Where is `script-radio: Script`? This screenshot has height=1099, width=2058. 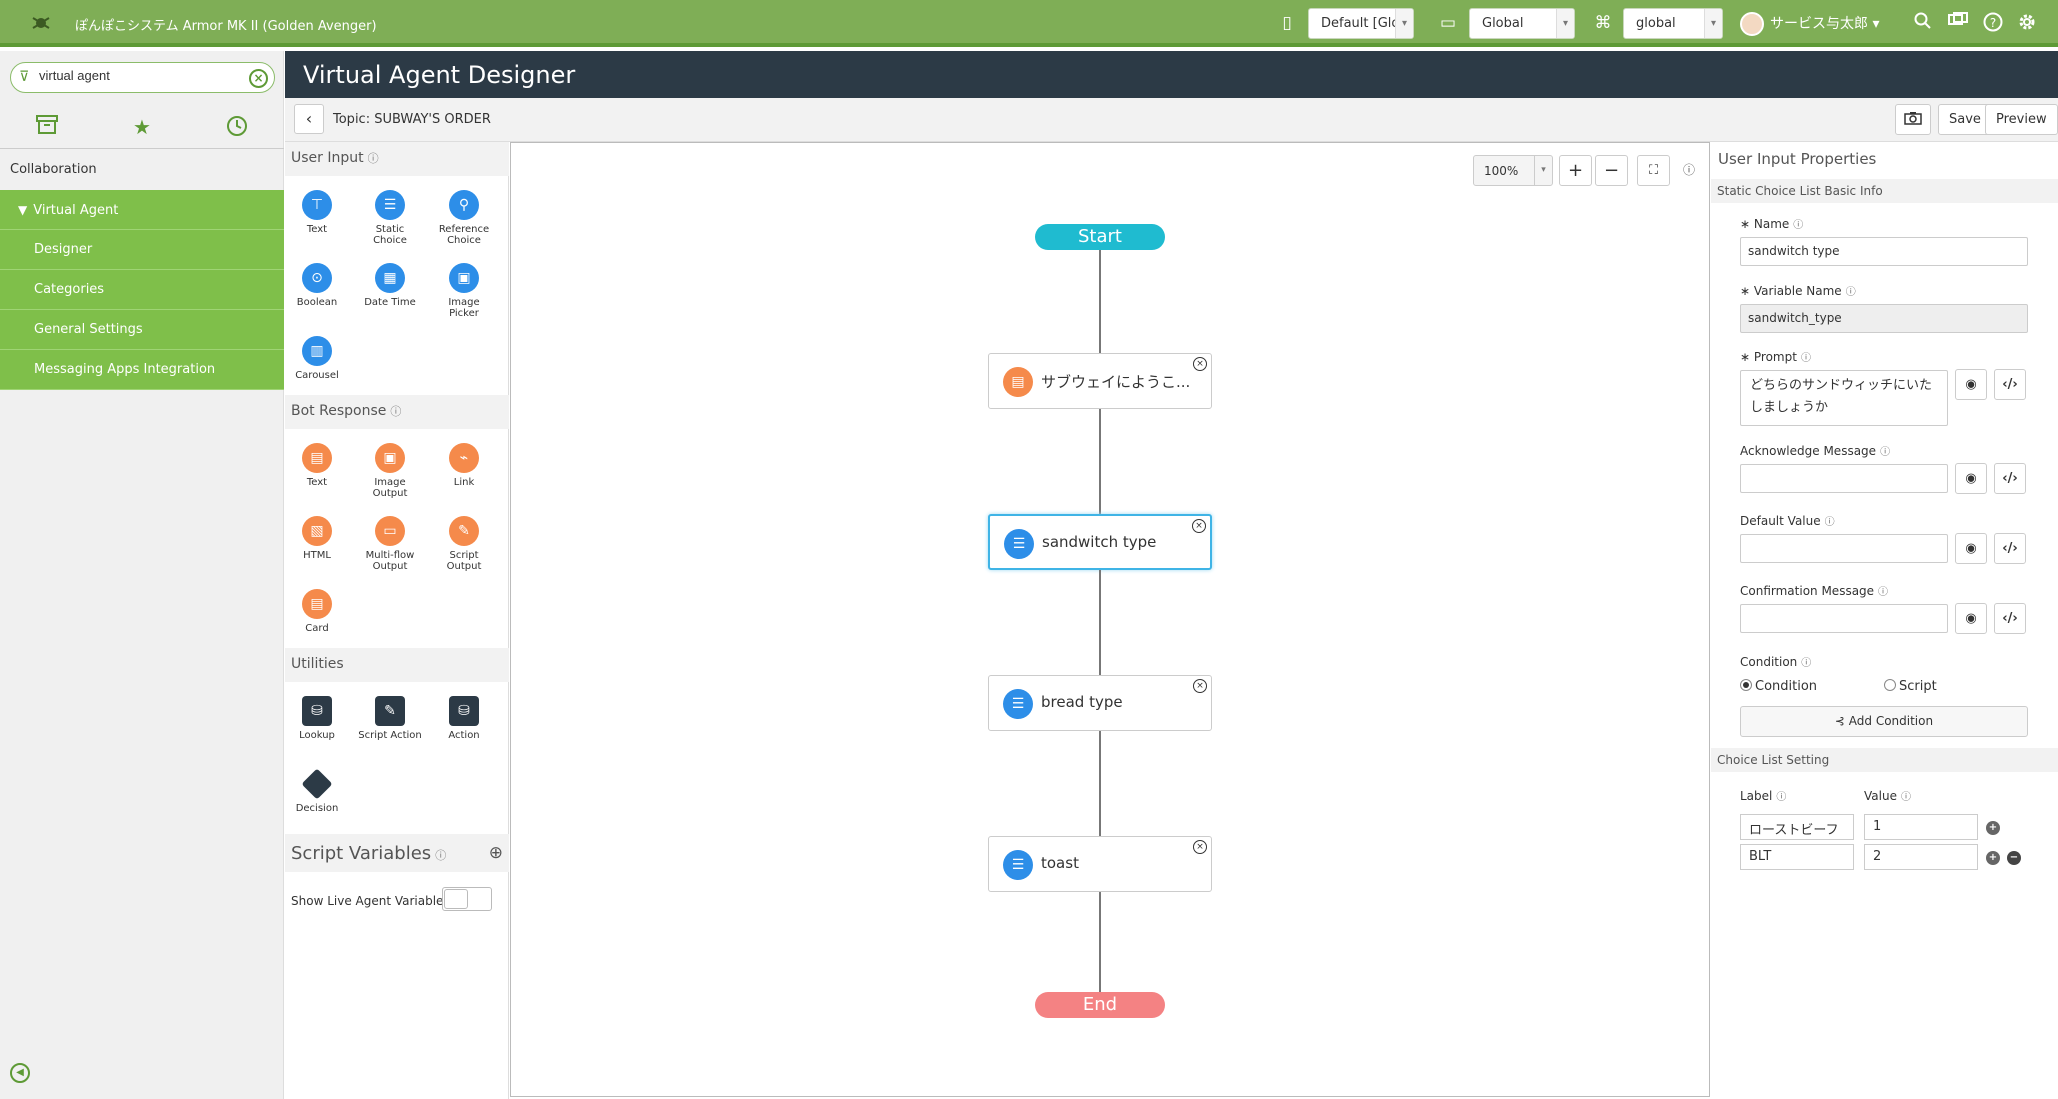 script-radio: Script is located at coordinates (1910, 686).